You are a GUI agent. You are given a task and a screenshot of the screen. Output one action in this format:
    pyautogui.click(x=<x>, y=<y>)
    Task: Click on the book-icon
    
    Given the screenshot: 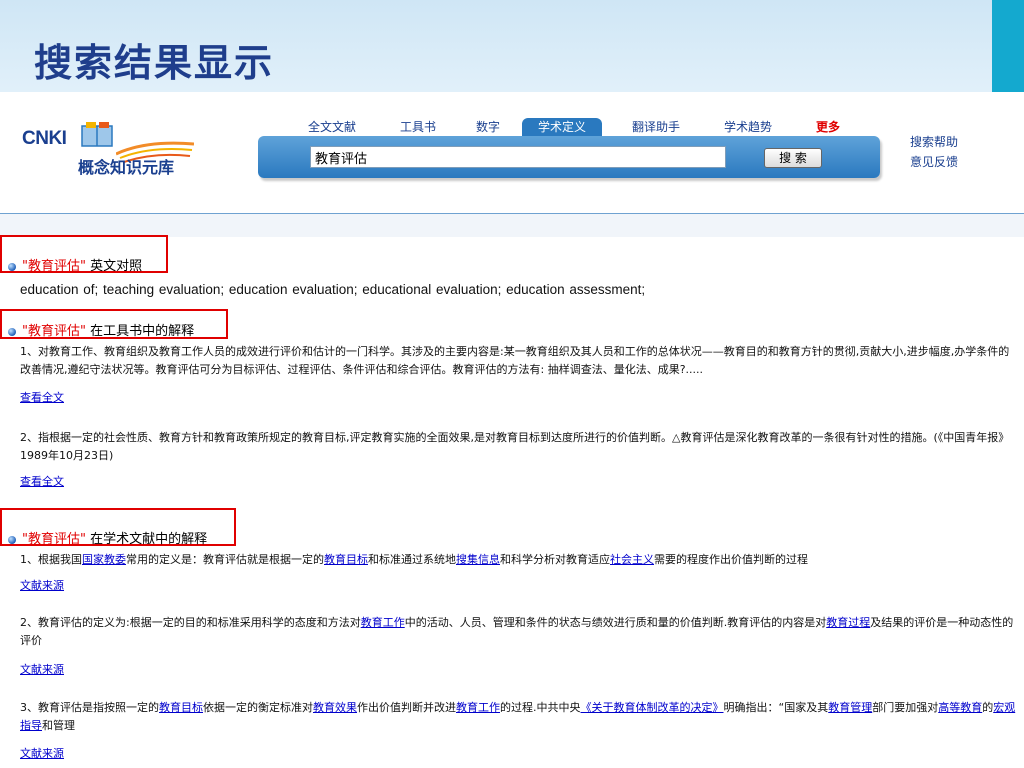 What is the action you would take?
    pyautogui.click(x=97, y=134)
    